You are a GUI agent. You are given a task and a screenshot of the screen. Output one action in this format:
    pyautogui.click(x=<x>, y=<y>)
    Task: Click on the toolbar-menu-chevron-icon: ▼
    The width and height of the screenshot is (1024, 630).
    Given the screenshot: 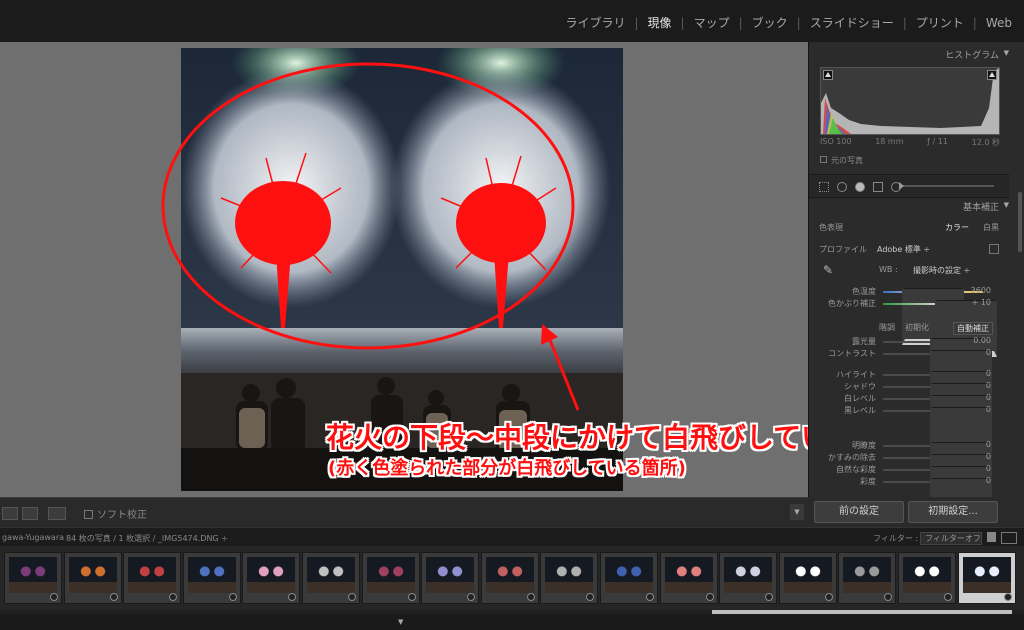 What is the action you would take?
    pyautogui.click(x=797, y=512)
    